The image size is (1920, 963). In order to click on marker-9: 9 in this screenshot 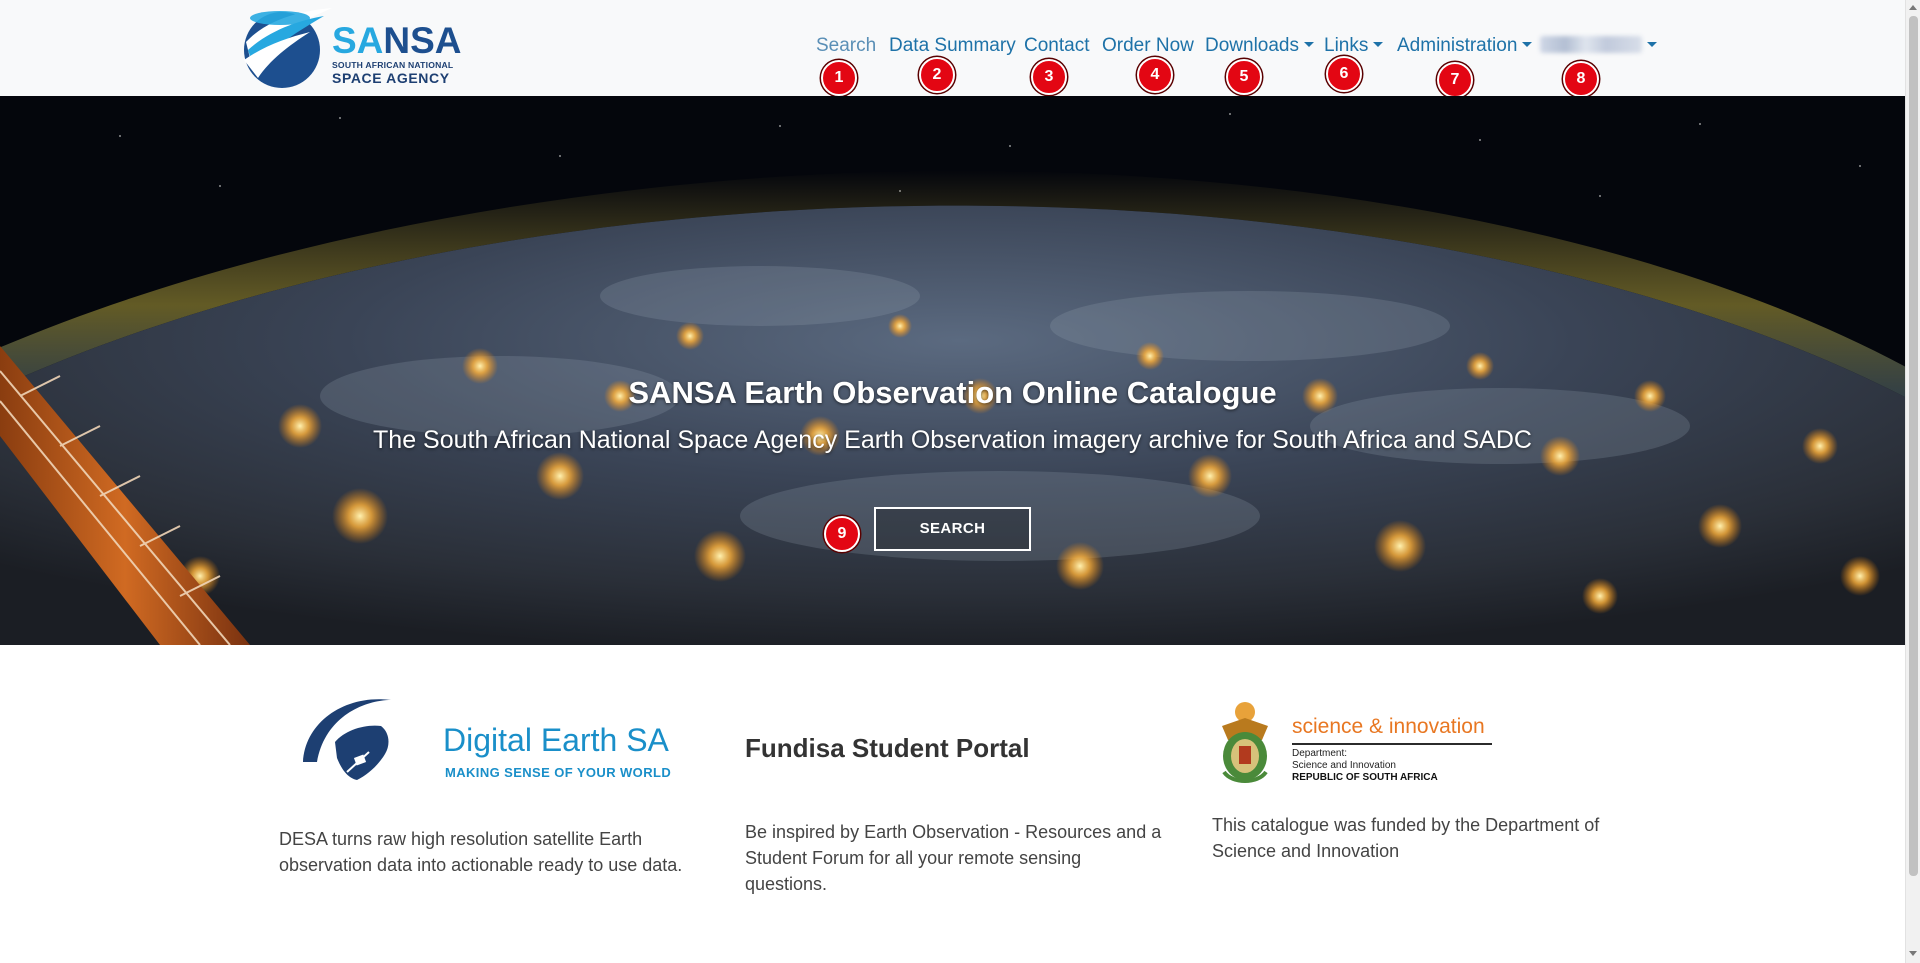, I will do `click(842, 534)`.